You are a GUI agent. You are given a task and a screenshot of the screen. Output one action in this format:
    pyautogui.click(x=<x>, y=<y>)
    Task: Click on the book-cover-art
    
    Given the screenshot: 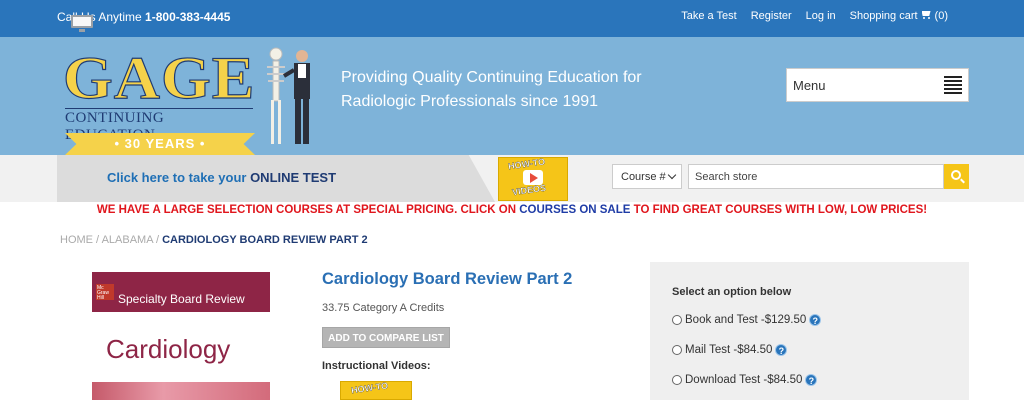 What is the action you would take?
    pyautogui.click(x=181, y=391)
    